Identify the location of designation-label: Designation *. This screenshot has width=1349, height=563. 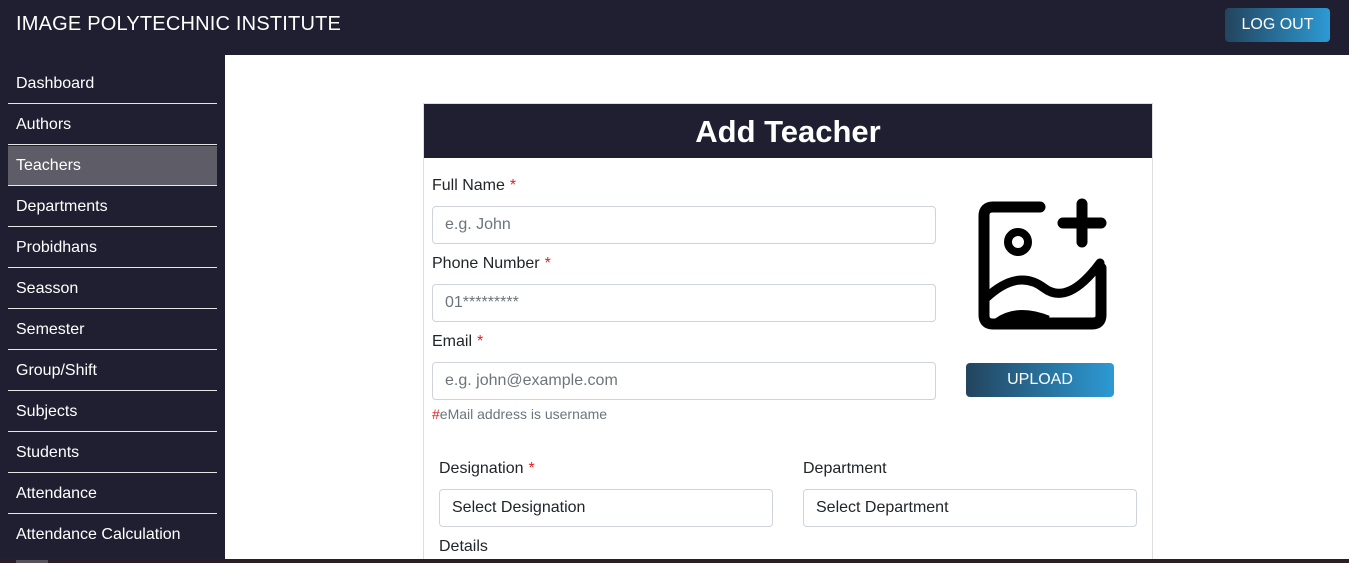
(487, 469).